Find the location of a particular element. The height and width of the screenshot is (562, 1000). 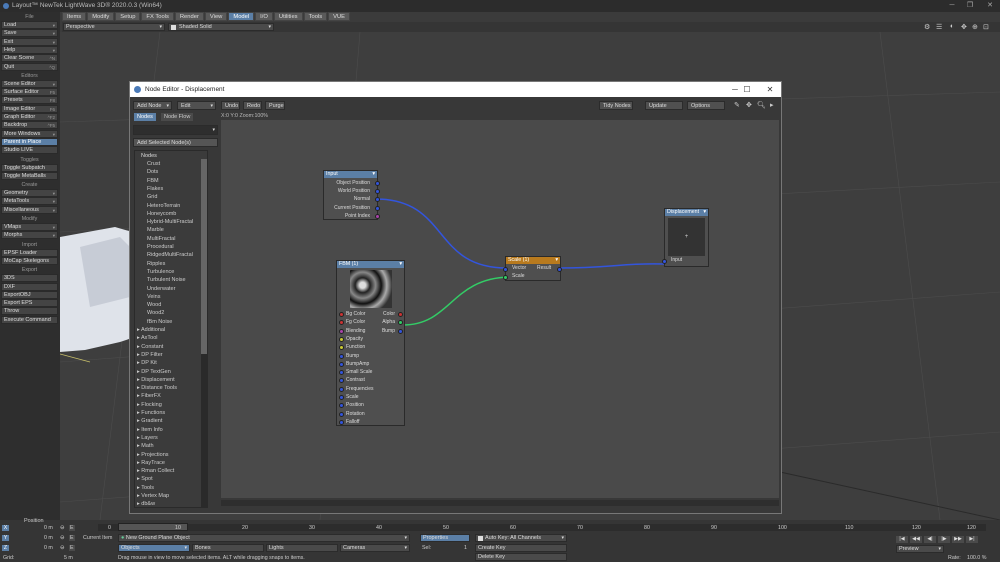

node-list-category: ▸ db&w is located at coordinates (146, 504).